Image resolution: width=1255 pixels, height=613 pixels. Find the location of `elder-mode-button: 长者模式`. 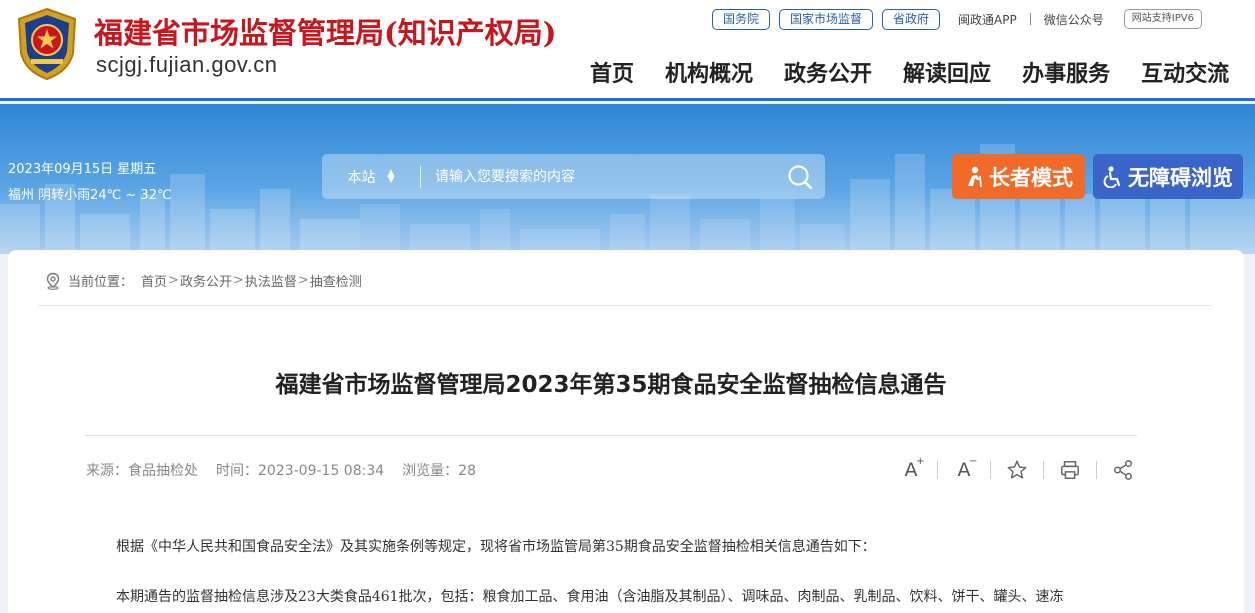

elder-mode-button: 长者模式 is located at coordinates (1018, 176).